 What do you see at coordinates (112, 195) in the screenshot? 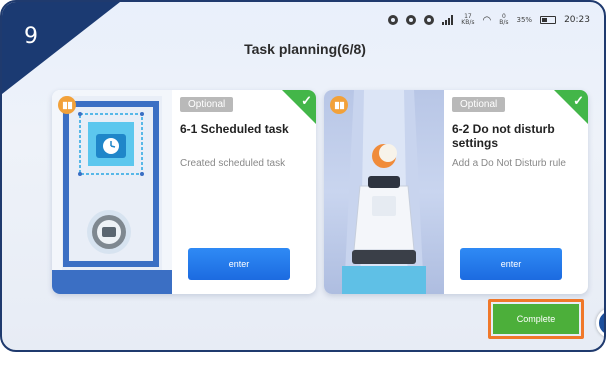
I see `scheduled-illustration-graphic` at bounding box center [112, 195].